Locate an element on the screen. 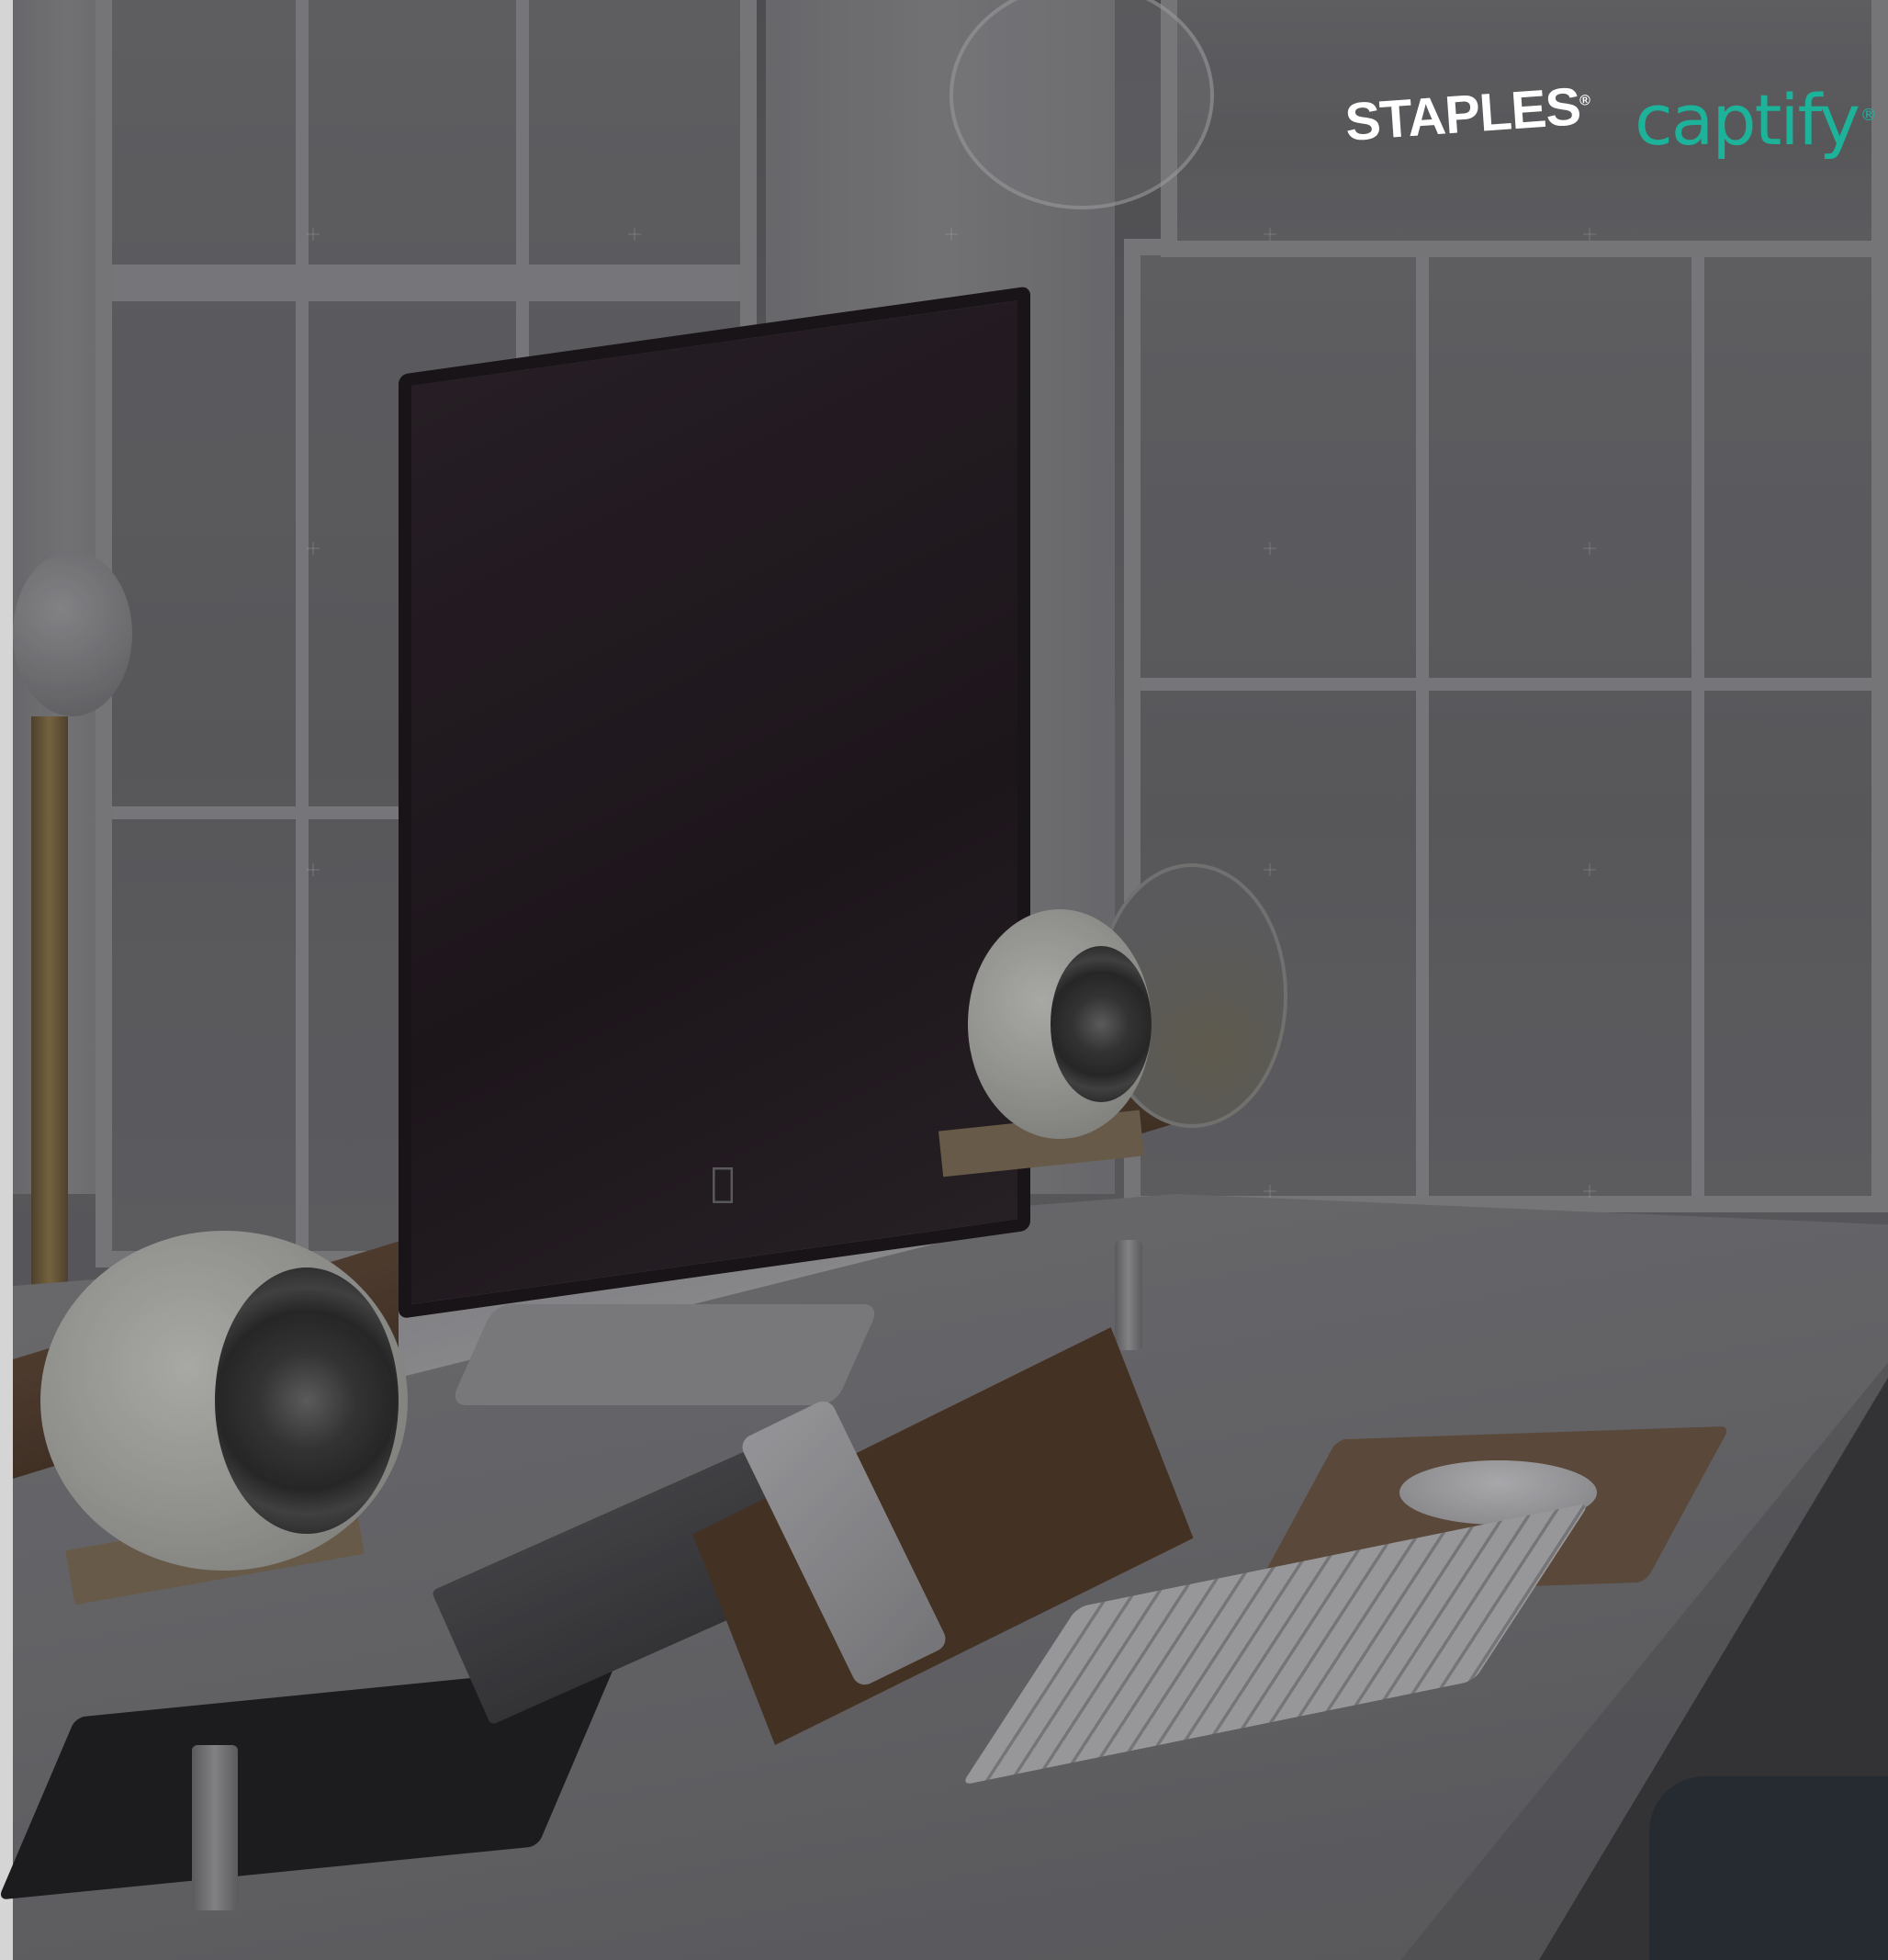  right-speaker is located at coordinates (1060, 1024).